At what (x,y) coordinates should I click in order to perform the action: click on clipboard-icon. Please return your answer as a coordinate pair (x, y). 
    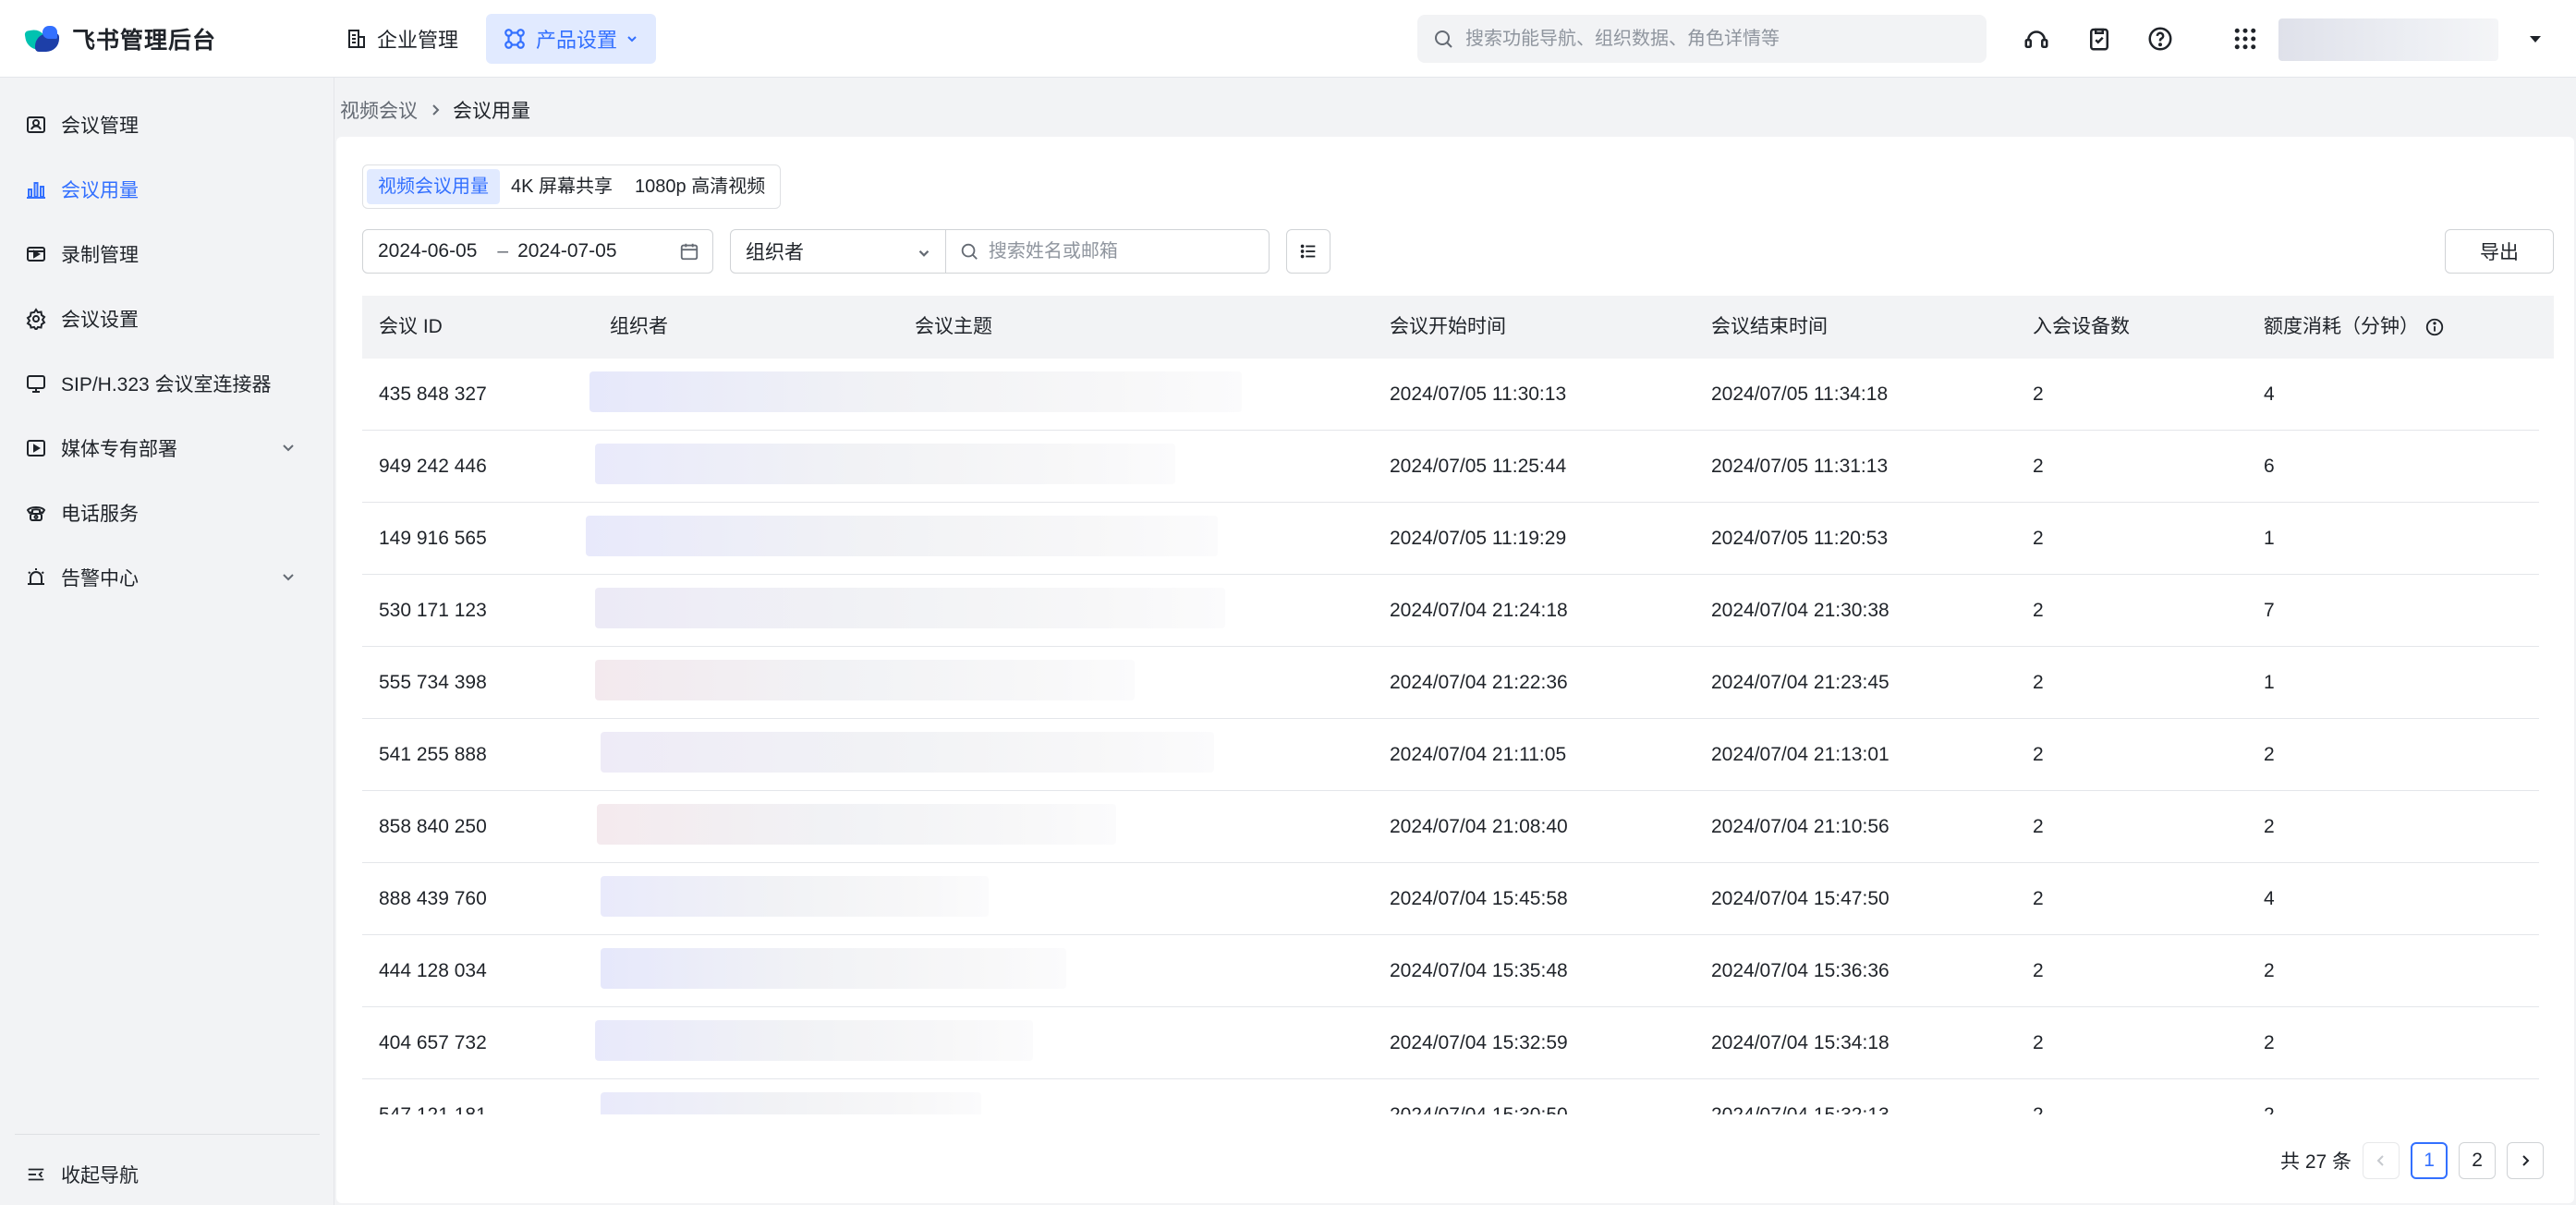
    Looking at the image, I should click on (2099, 38).